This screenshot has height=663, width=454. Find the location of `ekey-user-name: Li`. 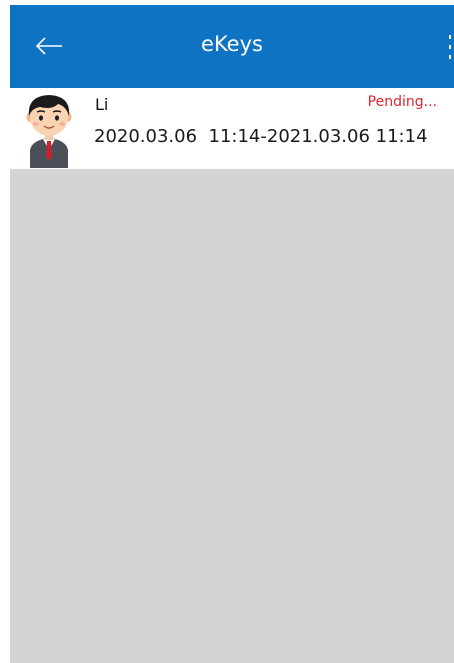

ekey-user-name: Li is located at coordinates (102, 104).